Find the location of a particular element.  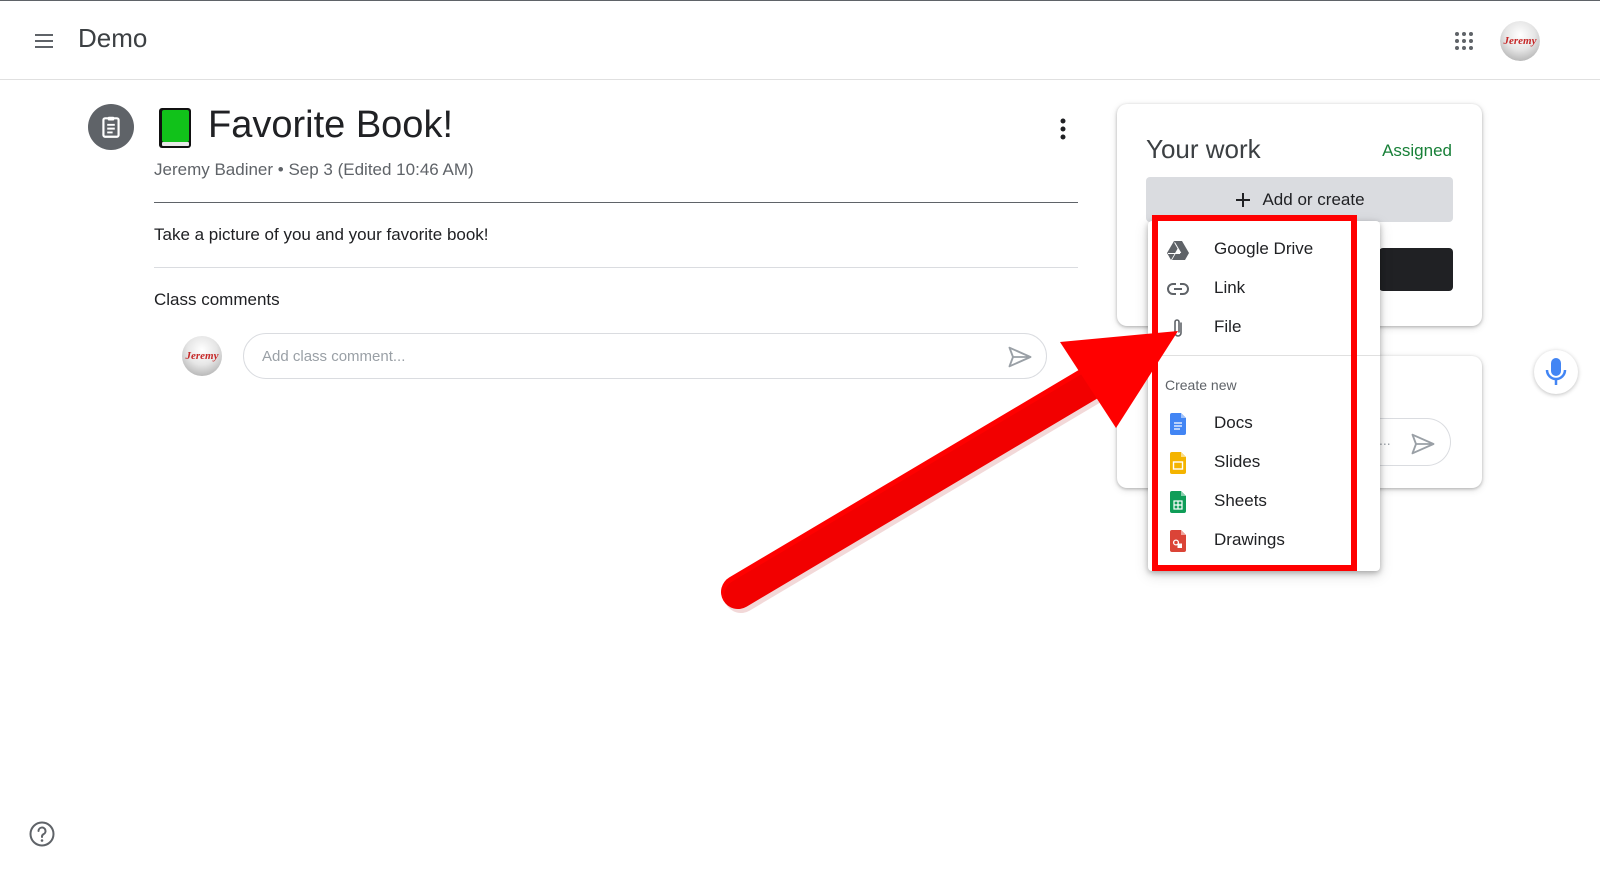

voice-input-button is located at coordinates (1556, 372).